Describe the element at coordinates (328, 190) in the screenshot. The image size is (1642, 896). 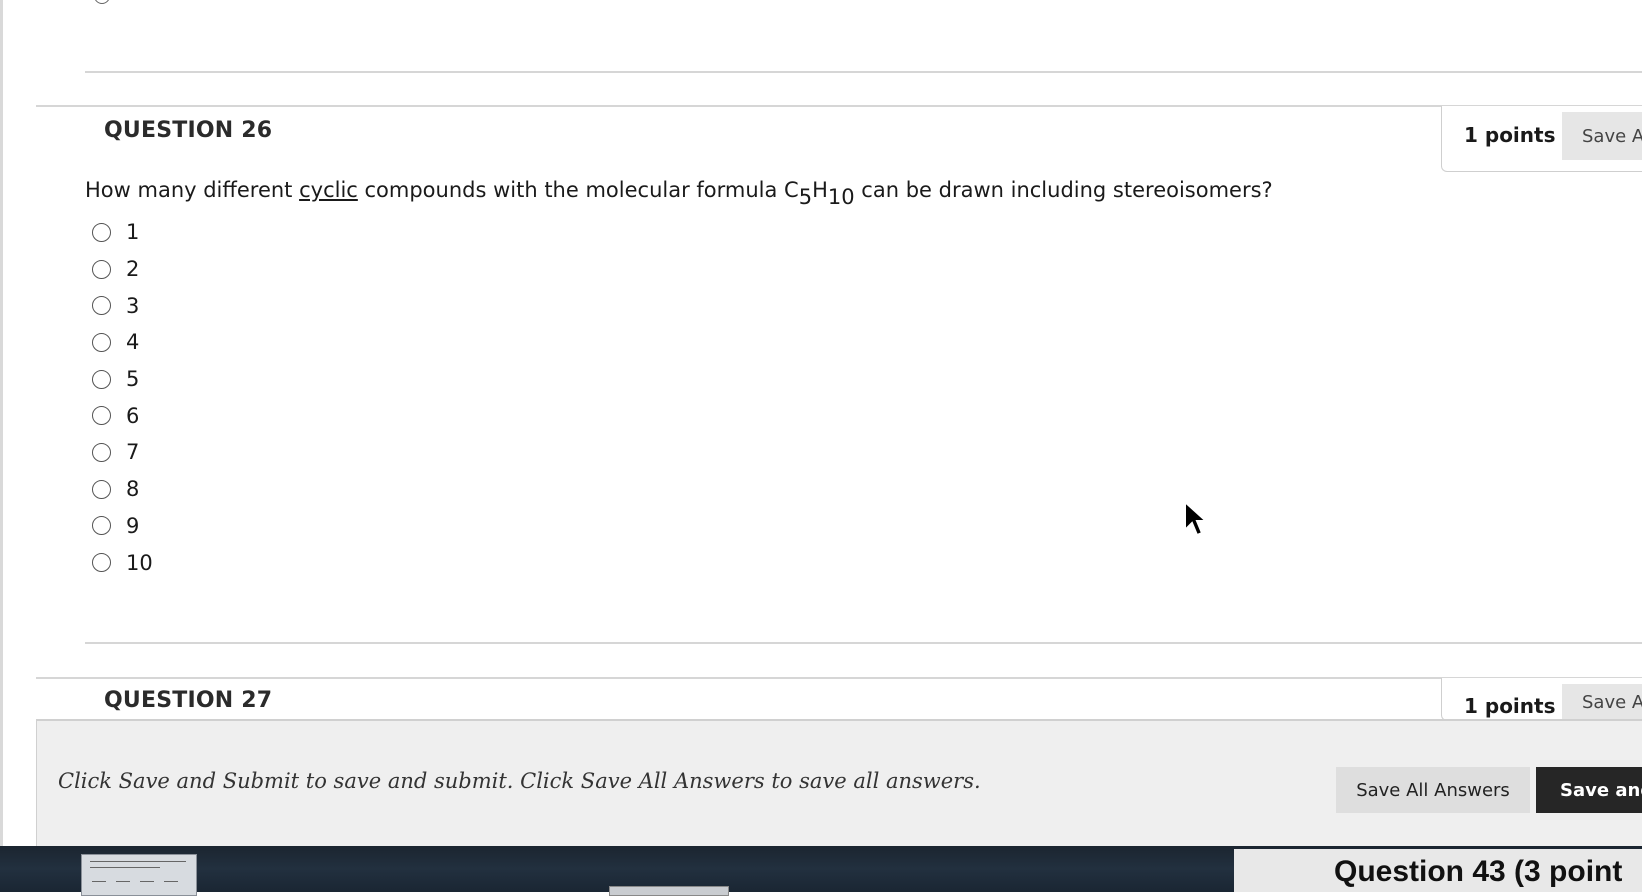
I see `question-text-underlined: cyclic` at that location.